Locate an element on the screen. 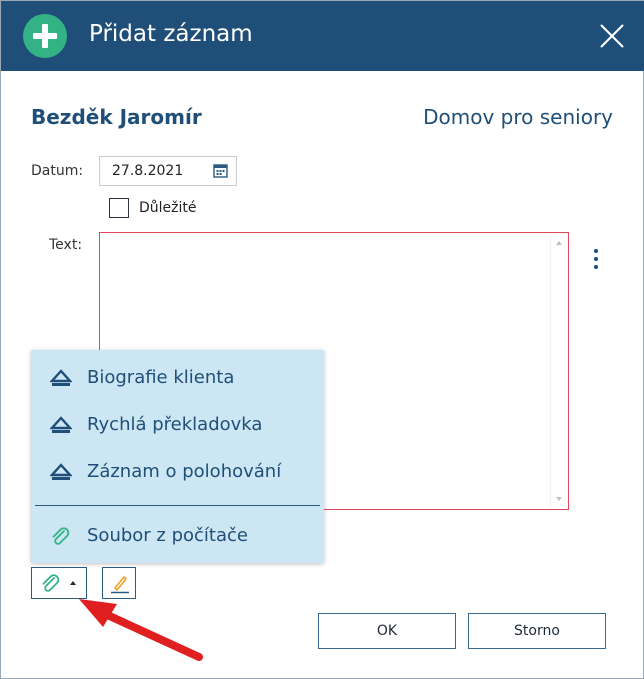 This screenshot has width=644, height=679. scroll-down-icon is located at coordinates (559, 499).